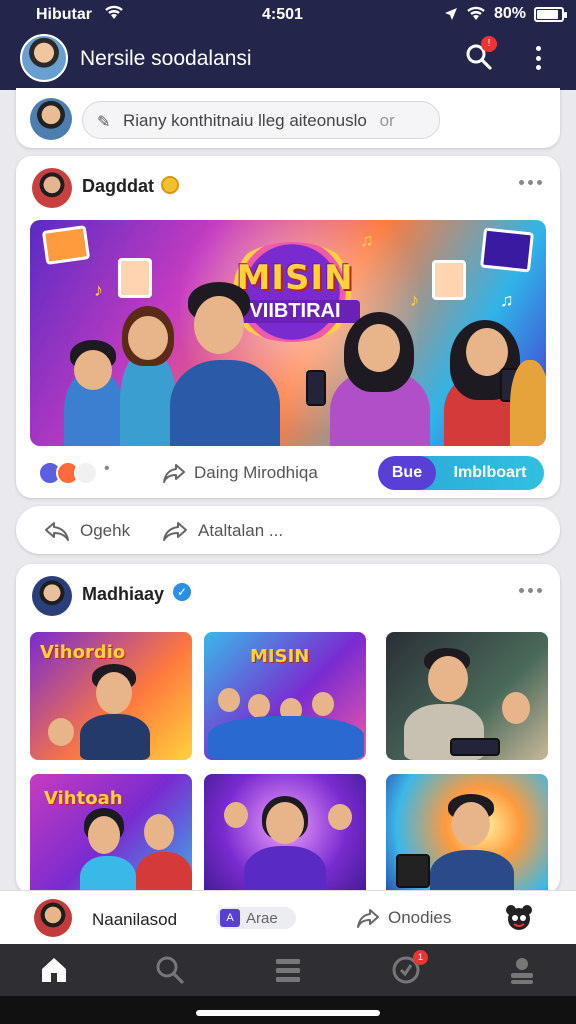 This screenshot has height=1024, width=576. I want to click on battery-percent: 80%, so click(509, 13).